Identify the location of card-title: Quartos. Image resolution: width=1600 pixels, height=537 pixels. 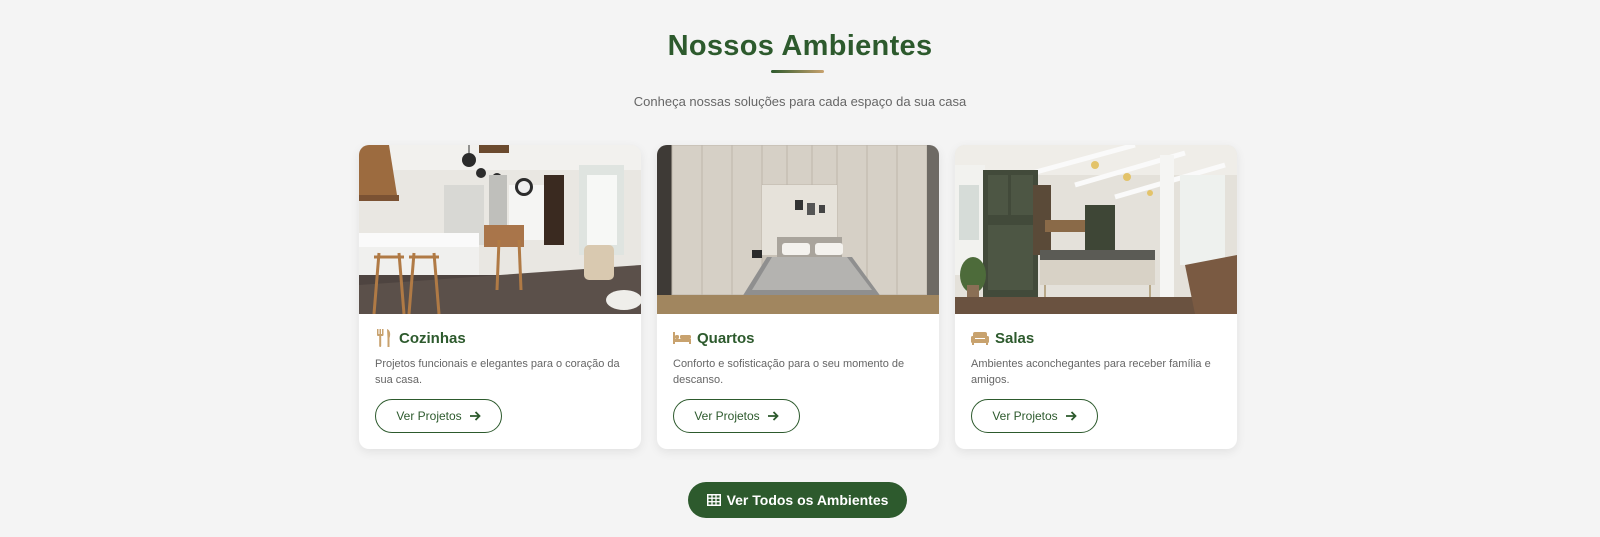
(726, 338).